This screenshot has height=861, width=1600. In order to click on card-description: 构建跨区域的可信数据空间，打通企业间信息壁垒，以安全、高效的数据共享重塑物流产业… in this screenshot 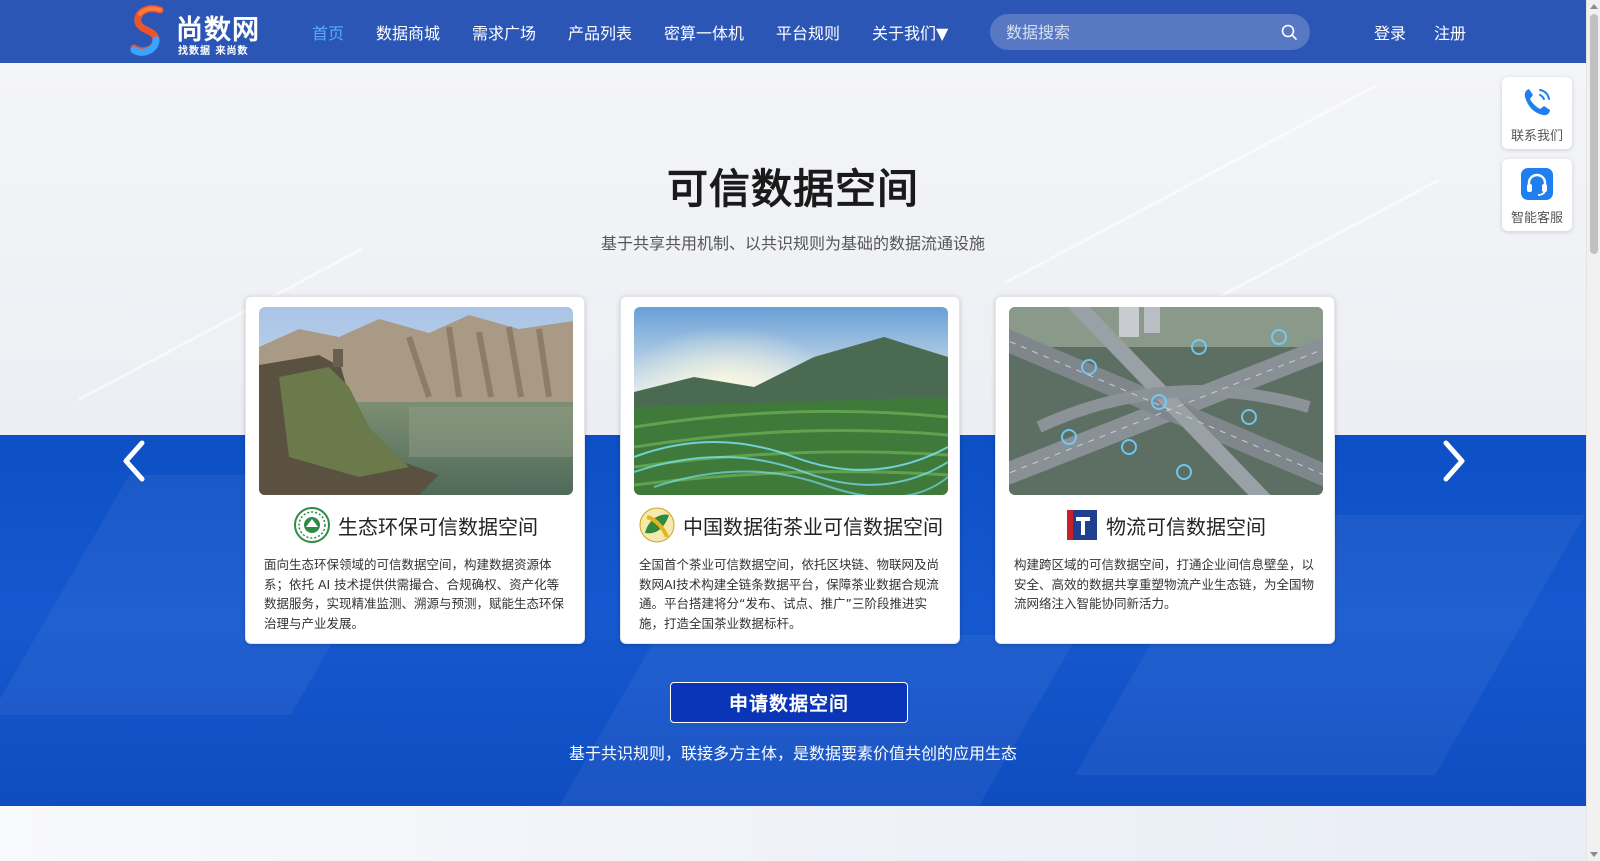, I will do `click(1164, 584)`.